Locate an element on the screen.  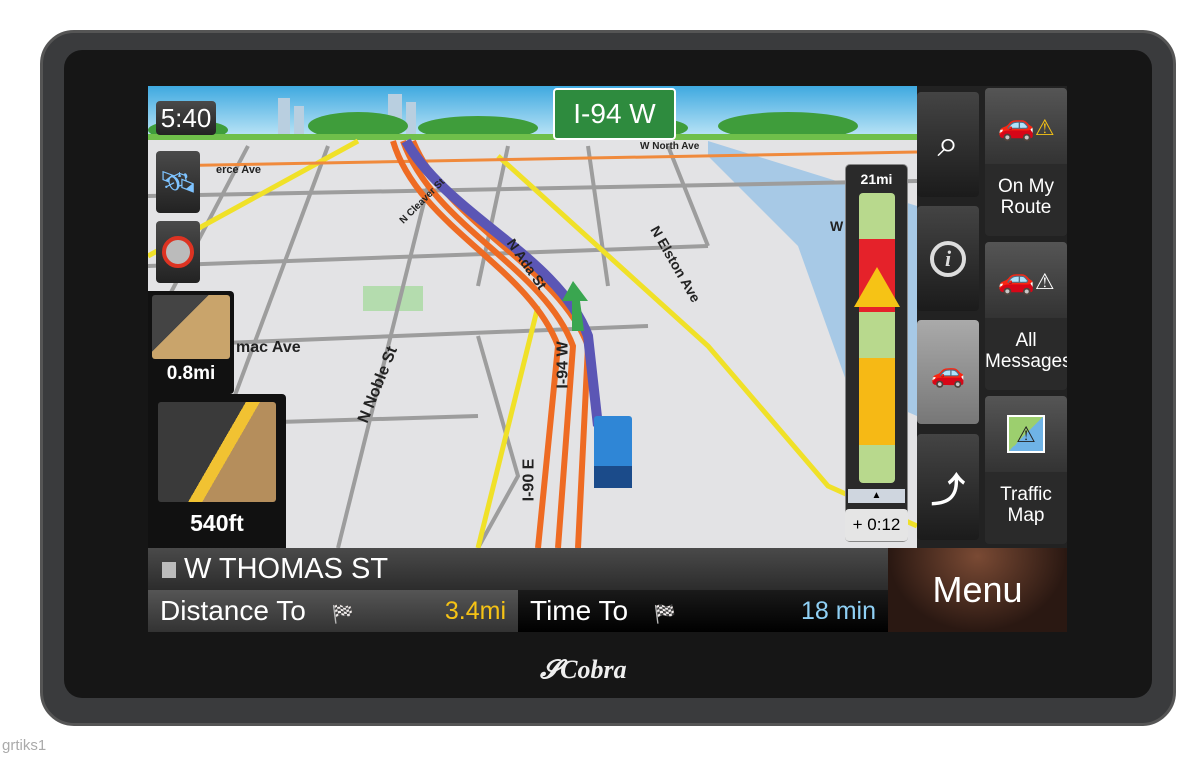
button-label: Map is located at coordinates (1026, 515).